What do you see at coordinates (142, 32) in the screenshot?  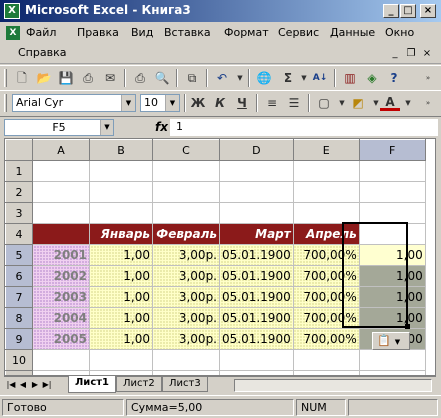 I see `menu-view: Вид` at bounding box center [142, 32].